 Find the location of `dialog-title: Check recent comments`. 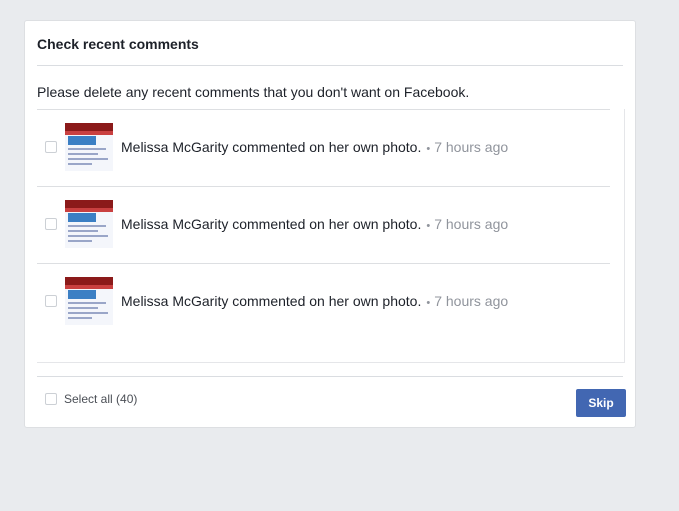

dialog-title: Check recent comments is located at coordinates (118, 44).